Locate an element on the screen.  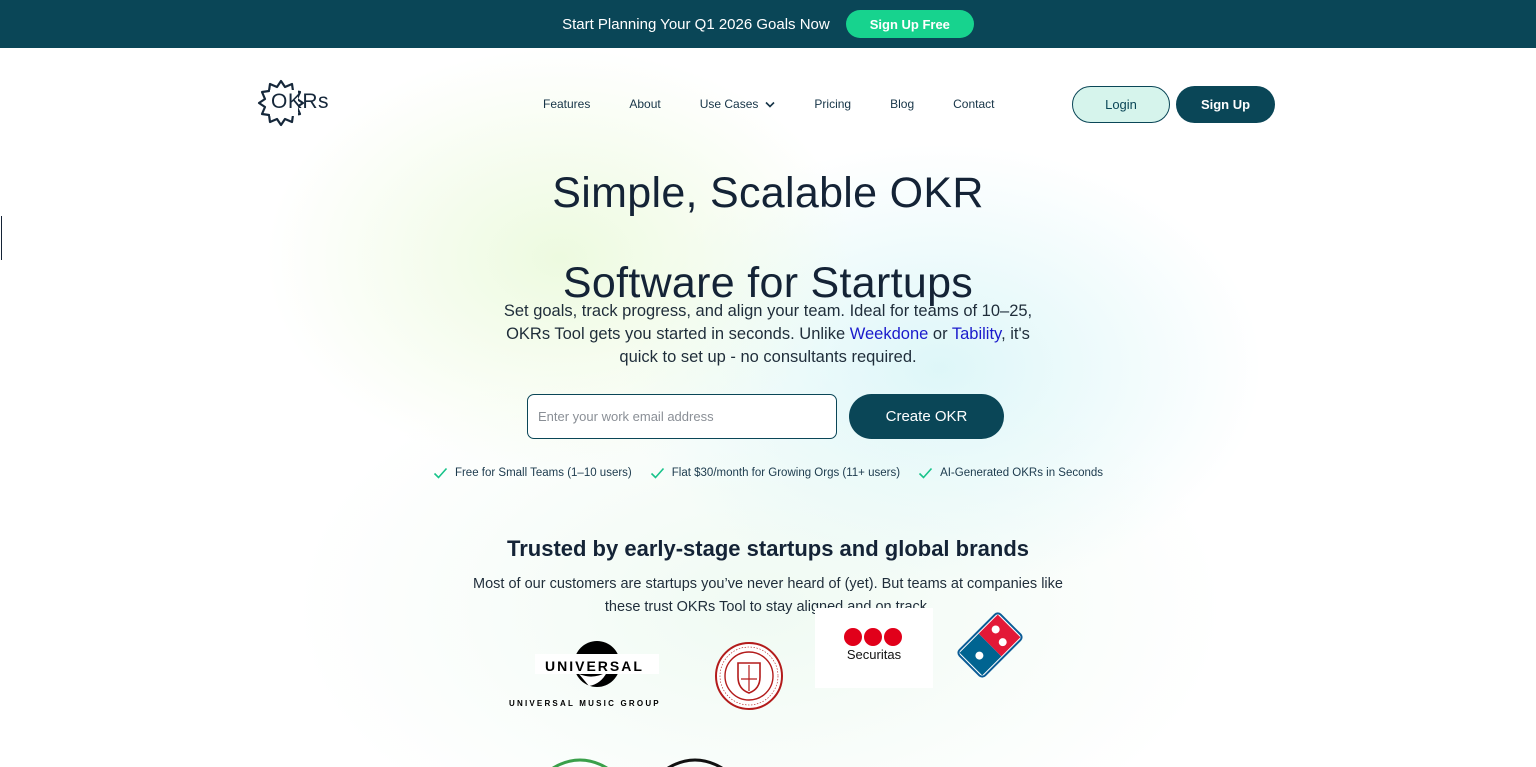
nav-use-cases: Use Cases is located at coordinates (738, 104).